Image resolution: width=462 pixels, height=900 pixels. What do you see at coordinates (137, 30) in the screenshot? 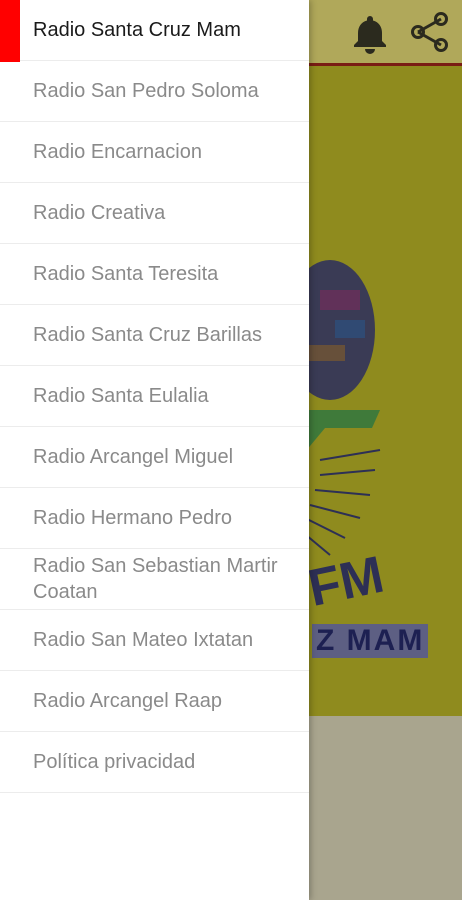
I see `drawer-item-label: Radio Santa Cruz Mam` at bounding box center [137, 30].